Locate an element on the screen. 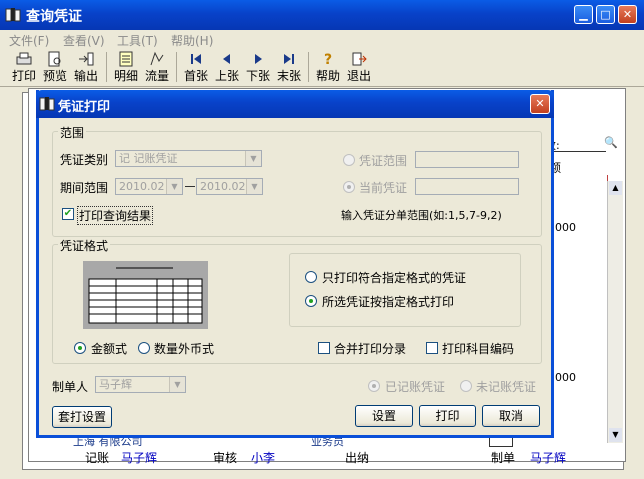 This screenshot has width=644, height=479. merge-entries-label: 合并打印分录 is located at coordinates (370, 349).